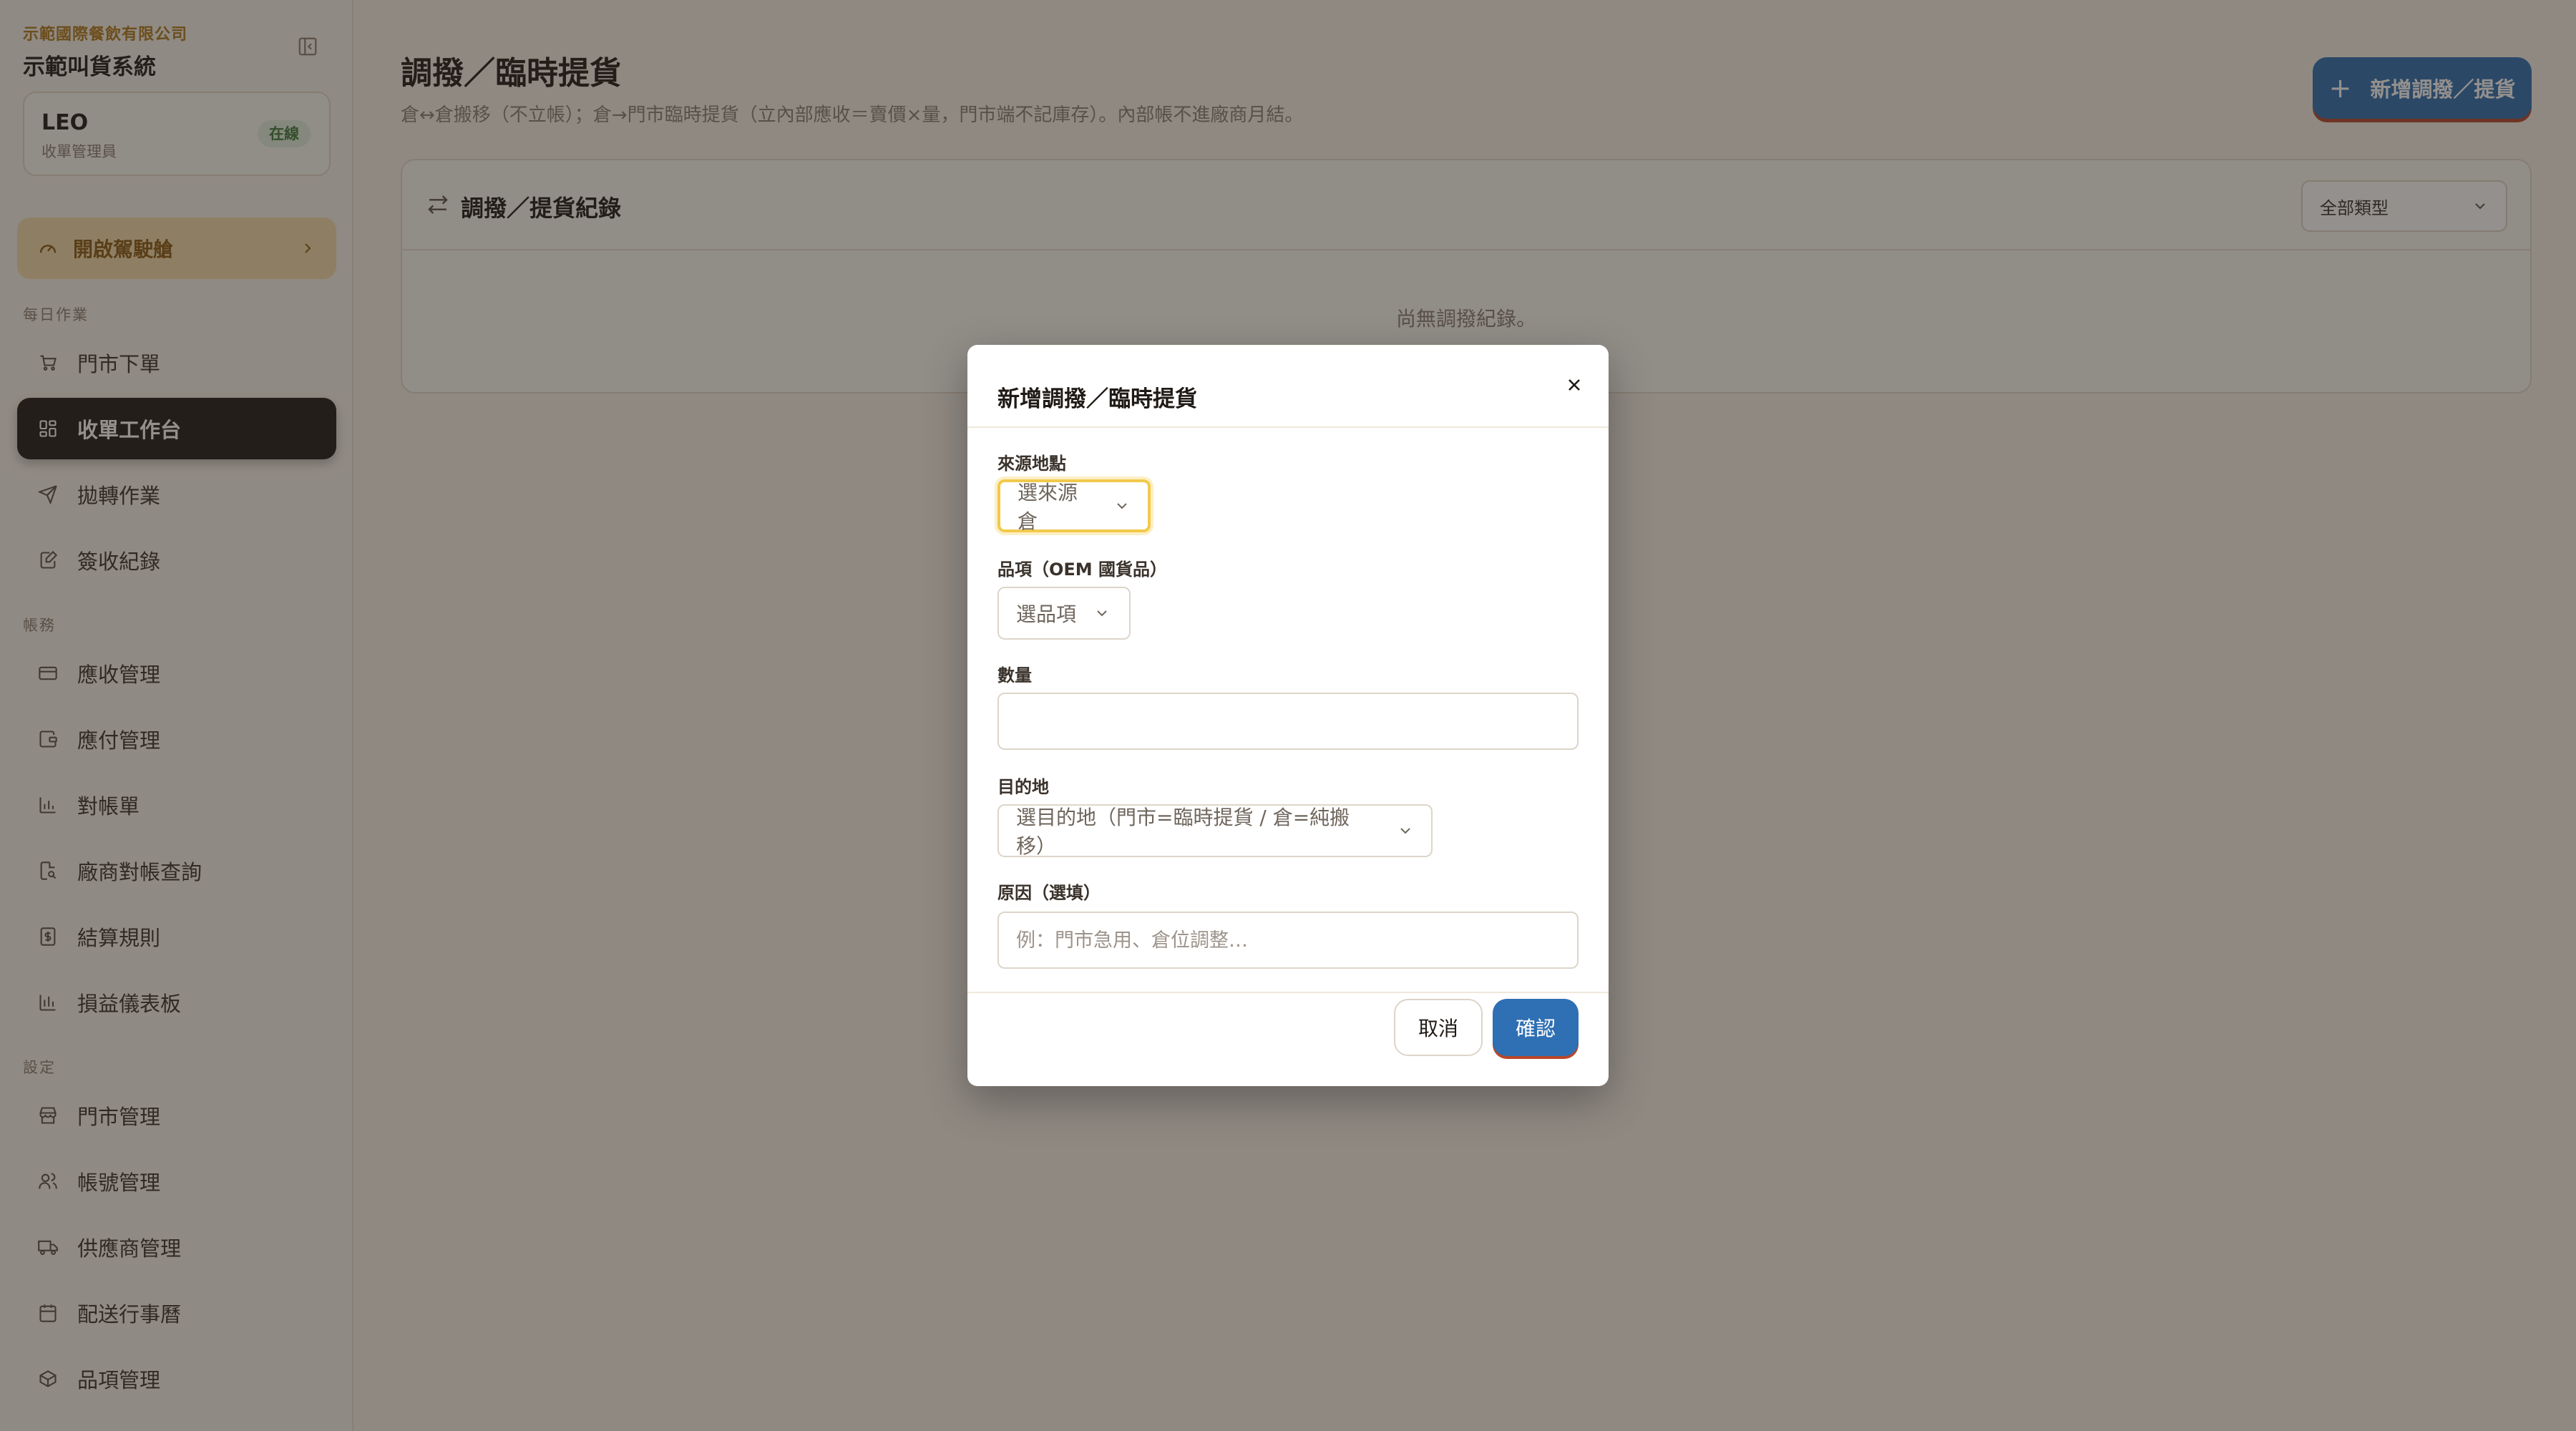 The width and height of the screenshot is (2576, 1431). I want to click on modal-header-divider, so click(1288, 427).